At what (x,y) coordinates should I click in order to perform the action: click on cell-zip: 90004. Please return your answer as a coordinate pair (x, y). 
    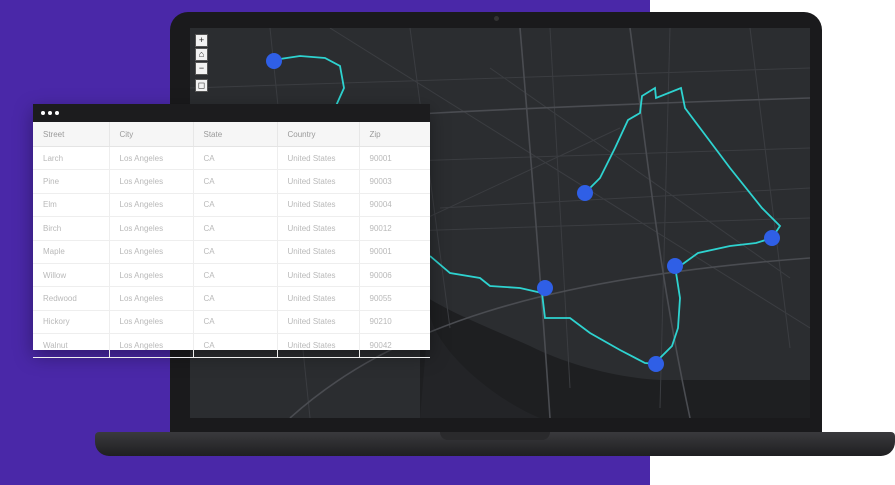
    Looking at the image, I should click on (394, 205).